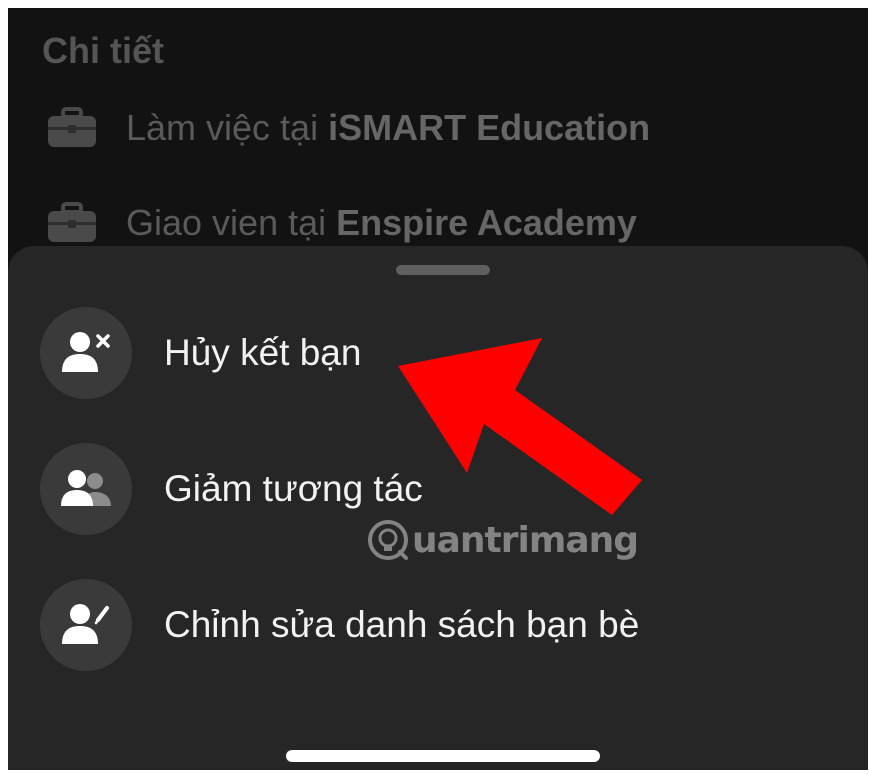 This screenshot has width=869, height=775. What do you see at coordinates (293, 488) in the screenshot?
I see `reduce-interaction-label: Giảm tương tác` at bounding box center [293, 488].